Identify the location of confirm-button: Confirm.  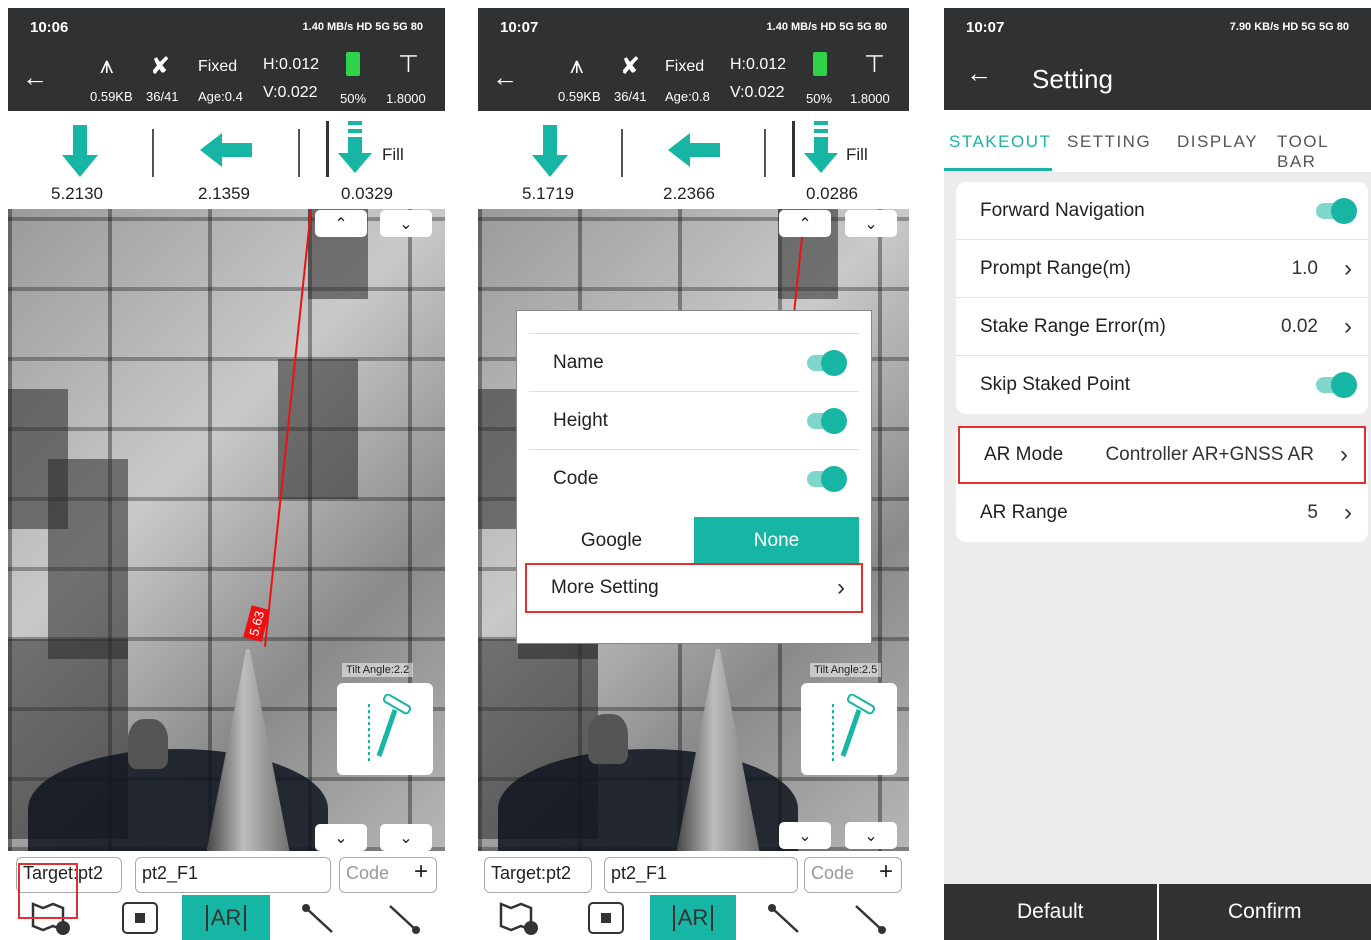
(1265, 912).